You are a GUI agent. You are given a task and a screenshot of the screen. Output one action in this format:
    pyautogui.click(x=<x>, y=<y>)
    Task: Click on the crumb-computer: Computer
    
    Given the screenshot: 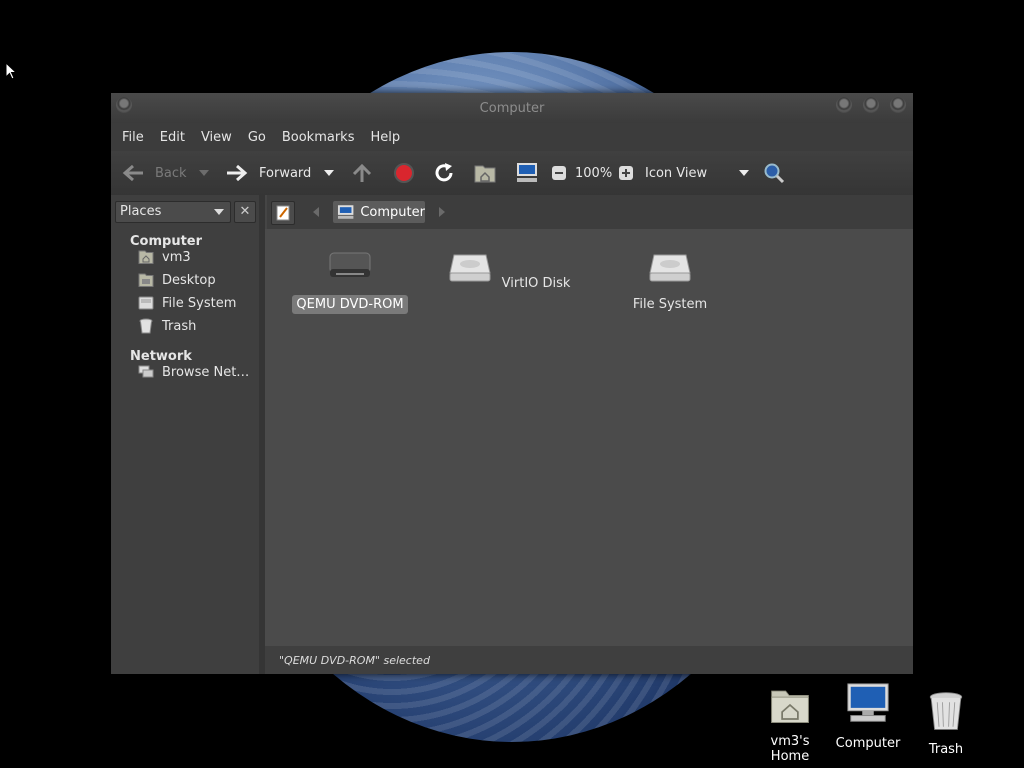 What is the action you would take?
    pyautogui.click(x=379, y=212)
    